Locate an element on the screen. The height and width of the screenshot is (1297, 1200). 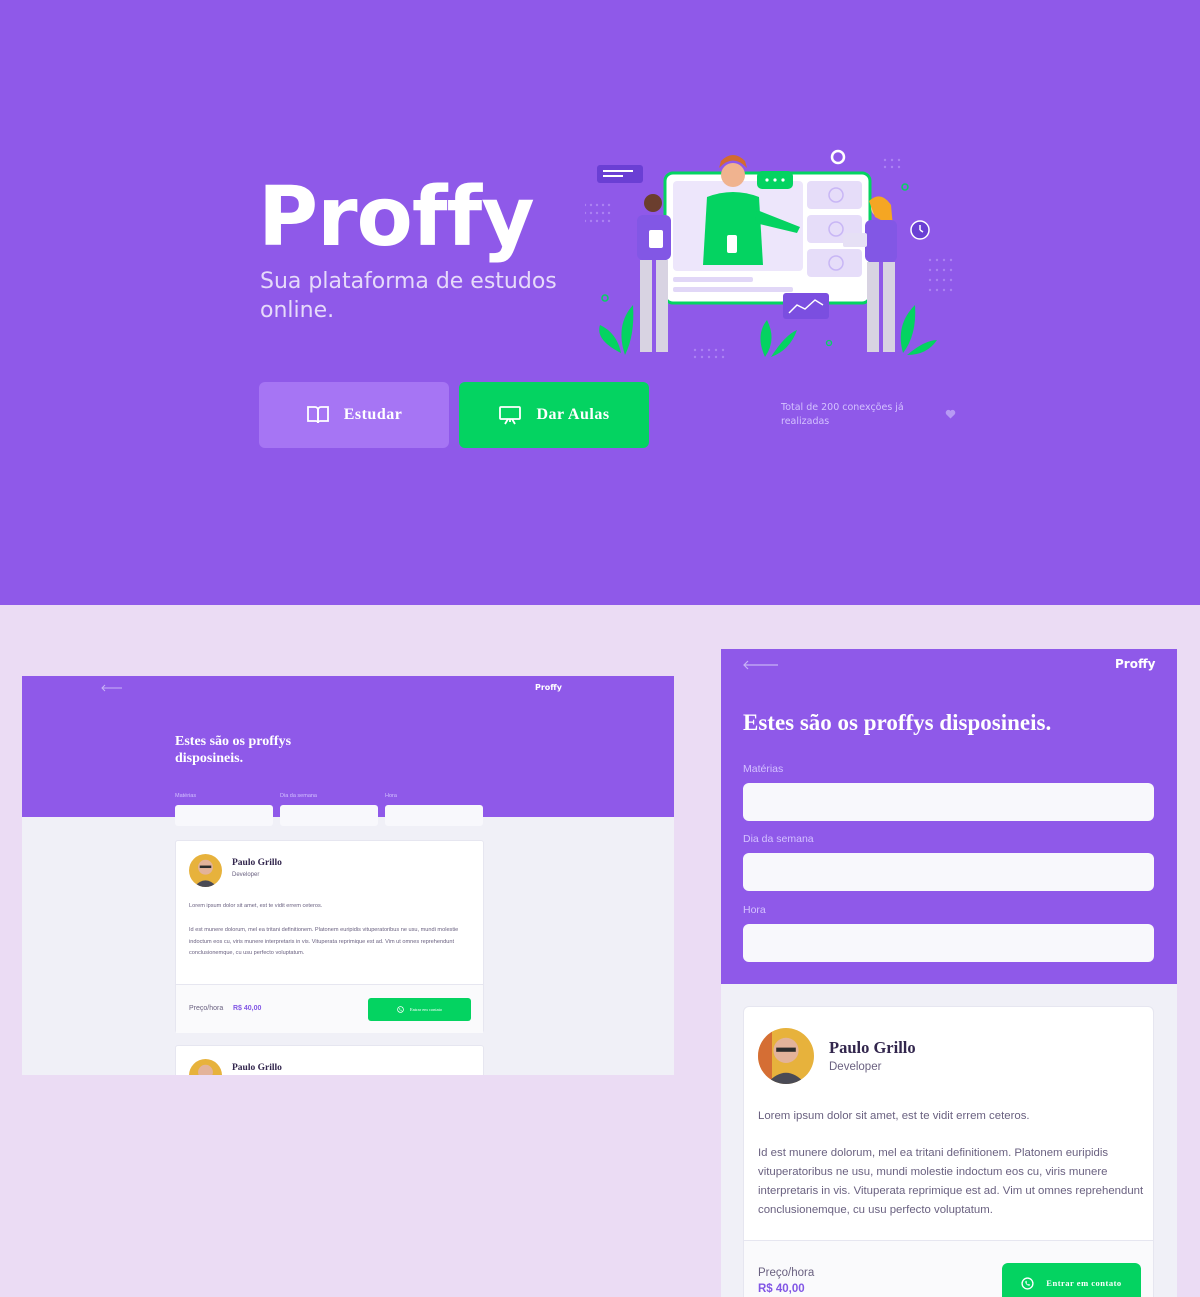
study-button: Estudar is located at coordinates (354, 415).